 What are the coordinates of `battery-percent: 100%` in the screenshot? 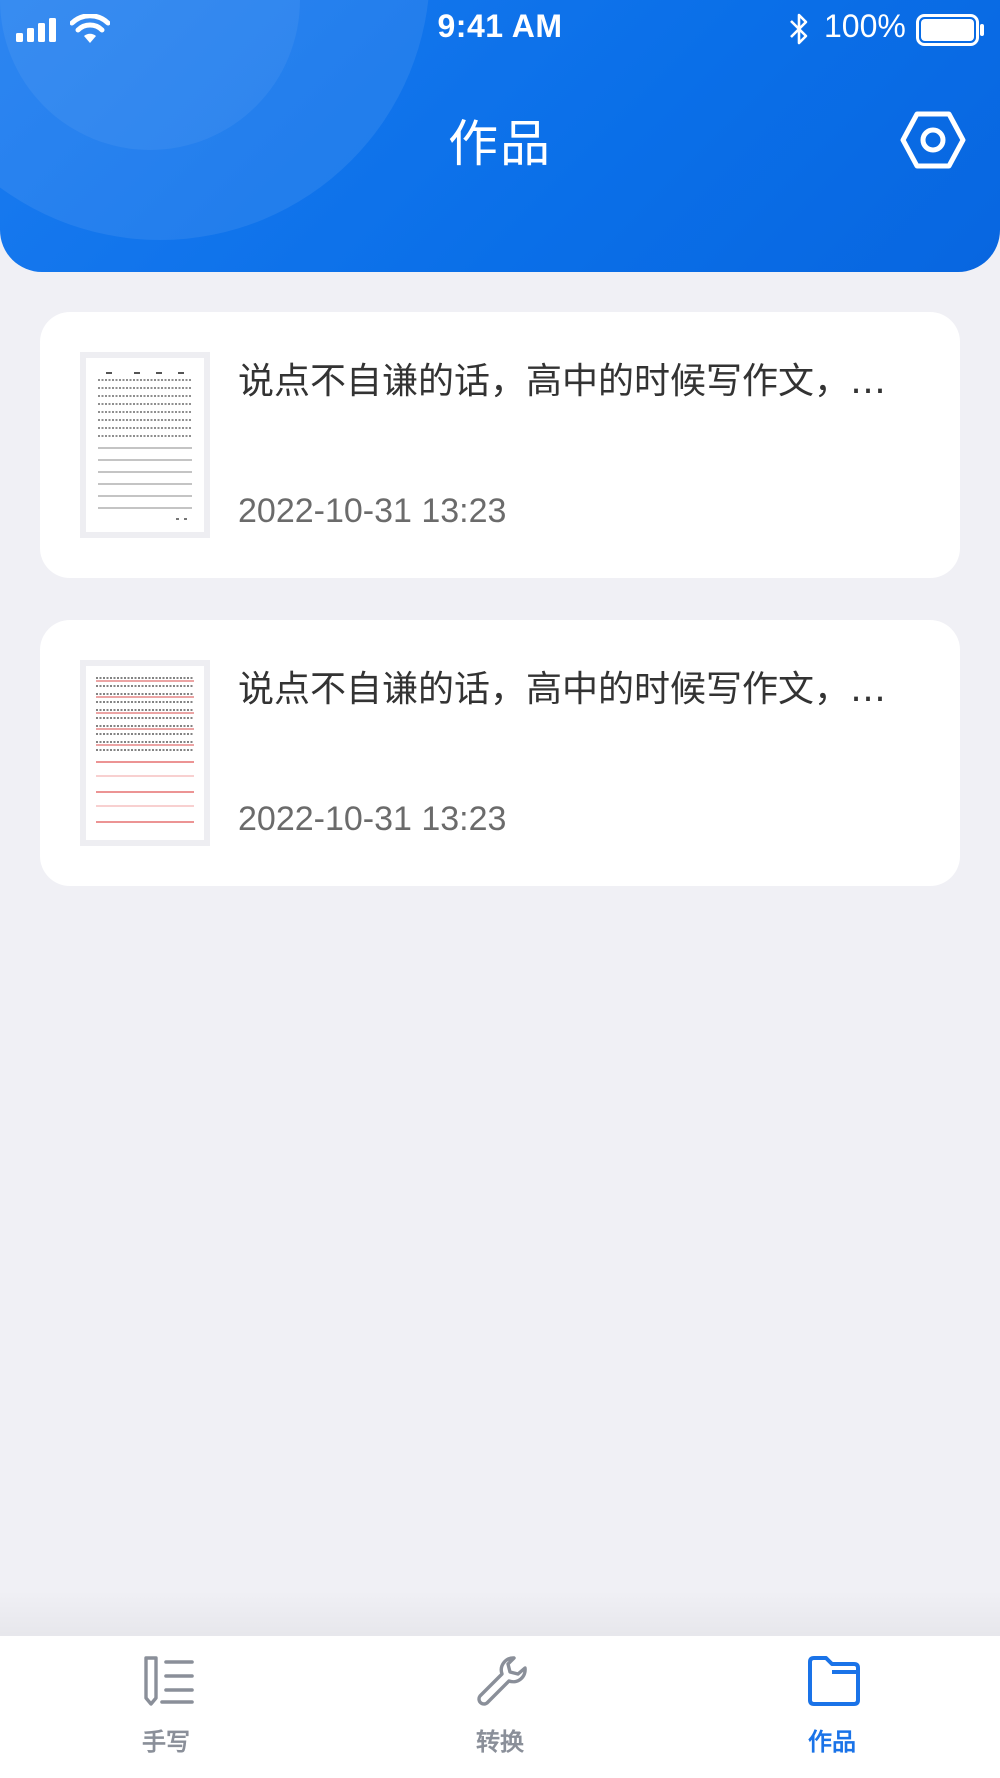 It's located at (865, 26).